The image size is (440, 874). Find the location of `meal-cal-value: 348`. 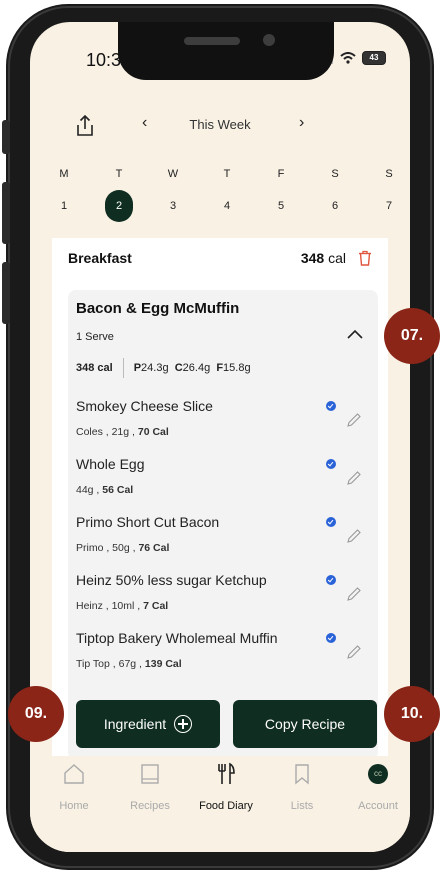

meal-cal-value: 348 is located at coordinates (312, 258).